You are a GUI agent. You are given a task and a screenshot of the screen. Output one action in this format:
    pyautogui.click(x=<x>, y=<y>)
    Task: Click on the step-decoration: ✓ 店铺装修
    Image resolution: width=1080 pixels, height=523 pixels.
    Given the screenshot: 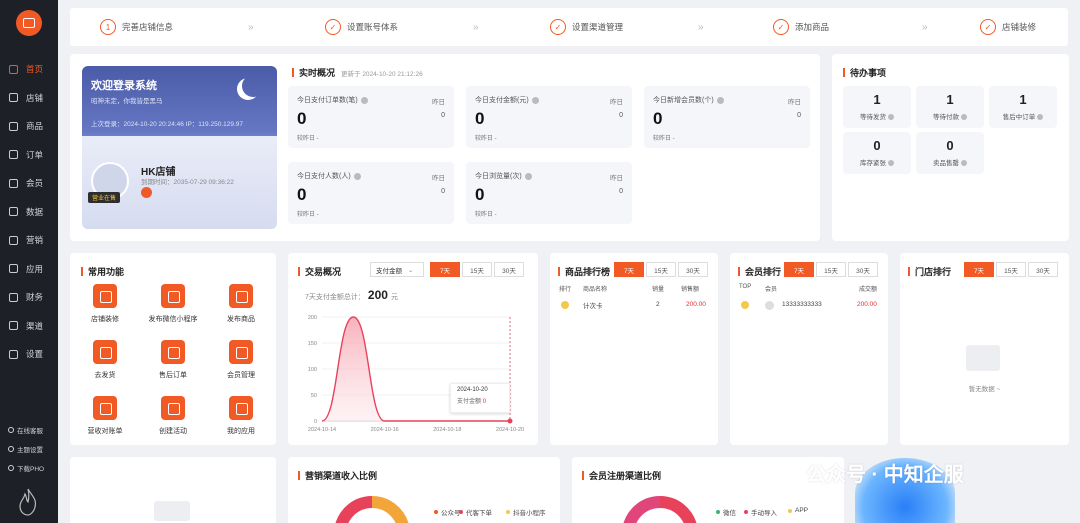 What is the action you would take?
    pyautogui.click(x=1008, y=27)
    